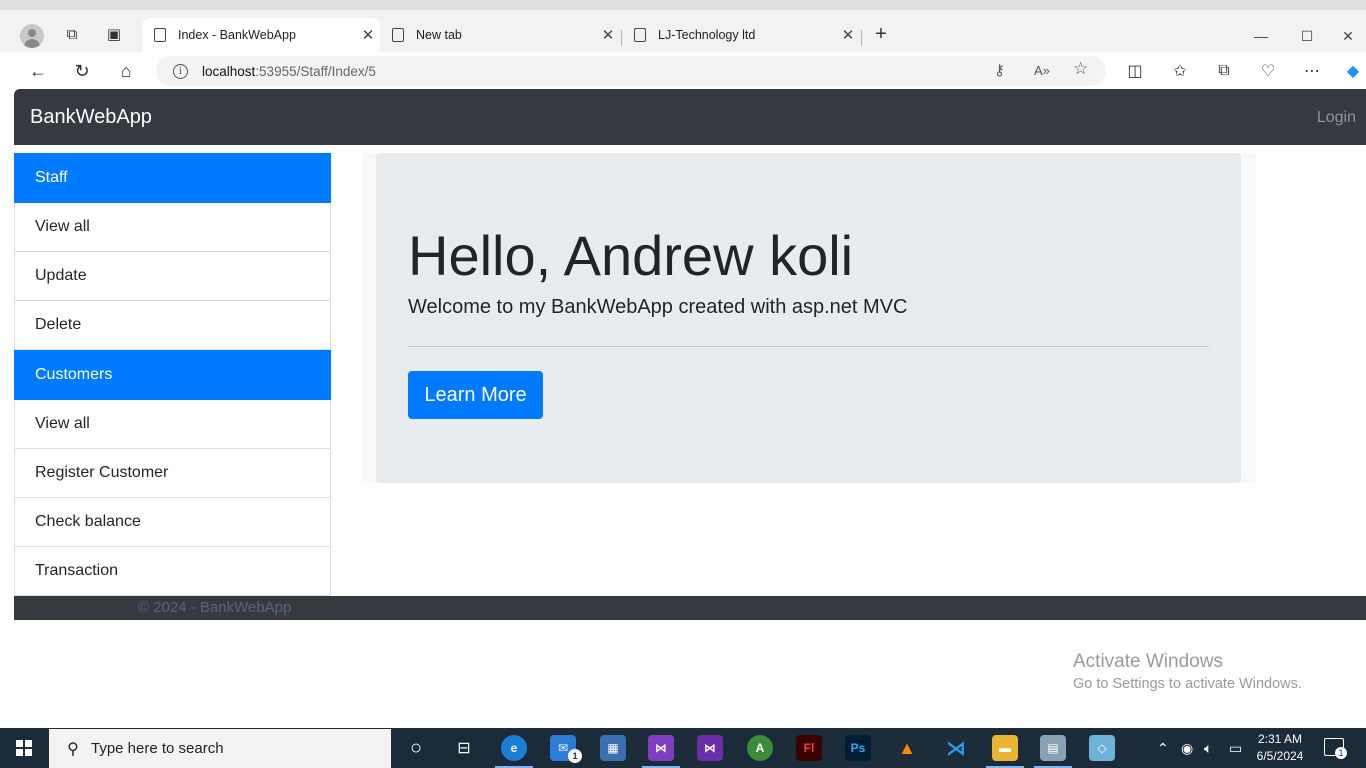  What do you see at coordinates (1180, 71) in the screenshot?
I see `favorites-icon: ✩` at bounding box center [1180, 71].